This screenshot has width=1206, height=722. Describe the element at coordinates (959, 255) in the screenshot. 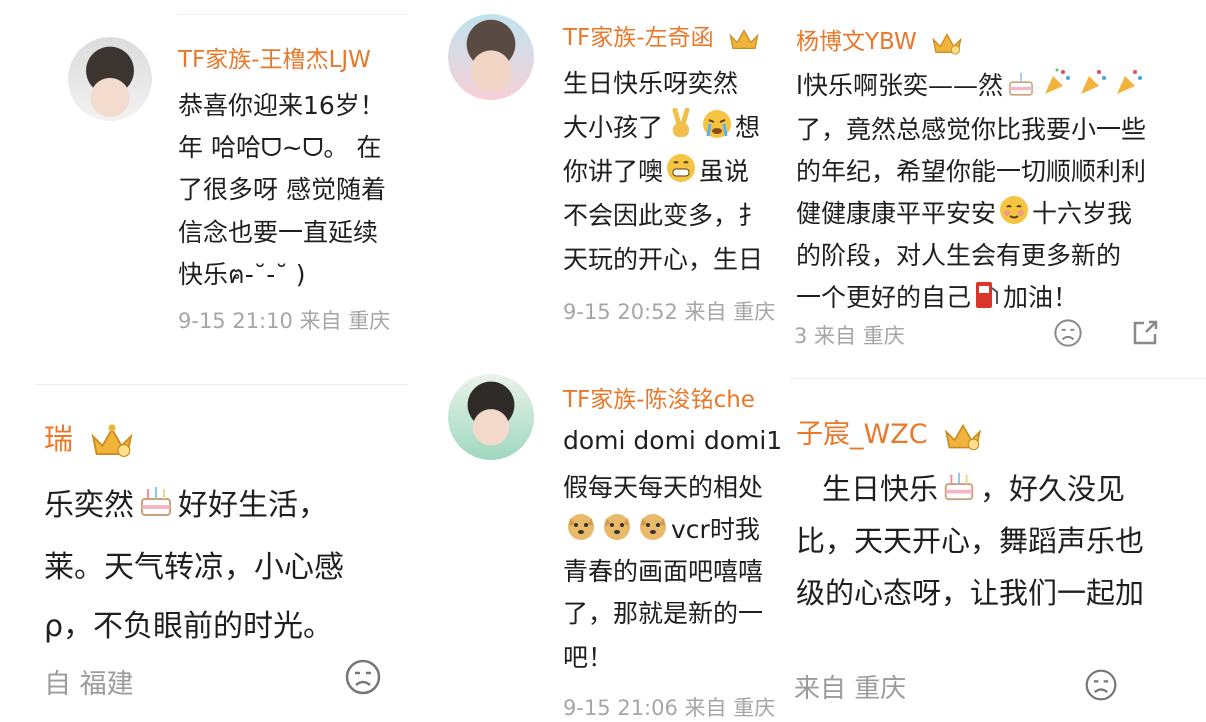

I see `comment-line: 的阶段，对人生会有更多新的` at that location.